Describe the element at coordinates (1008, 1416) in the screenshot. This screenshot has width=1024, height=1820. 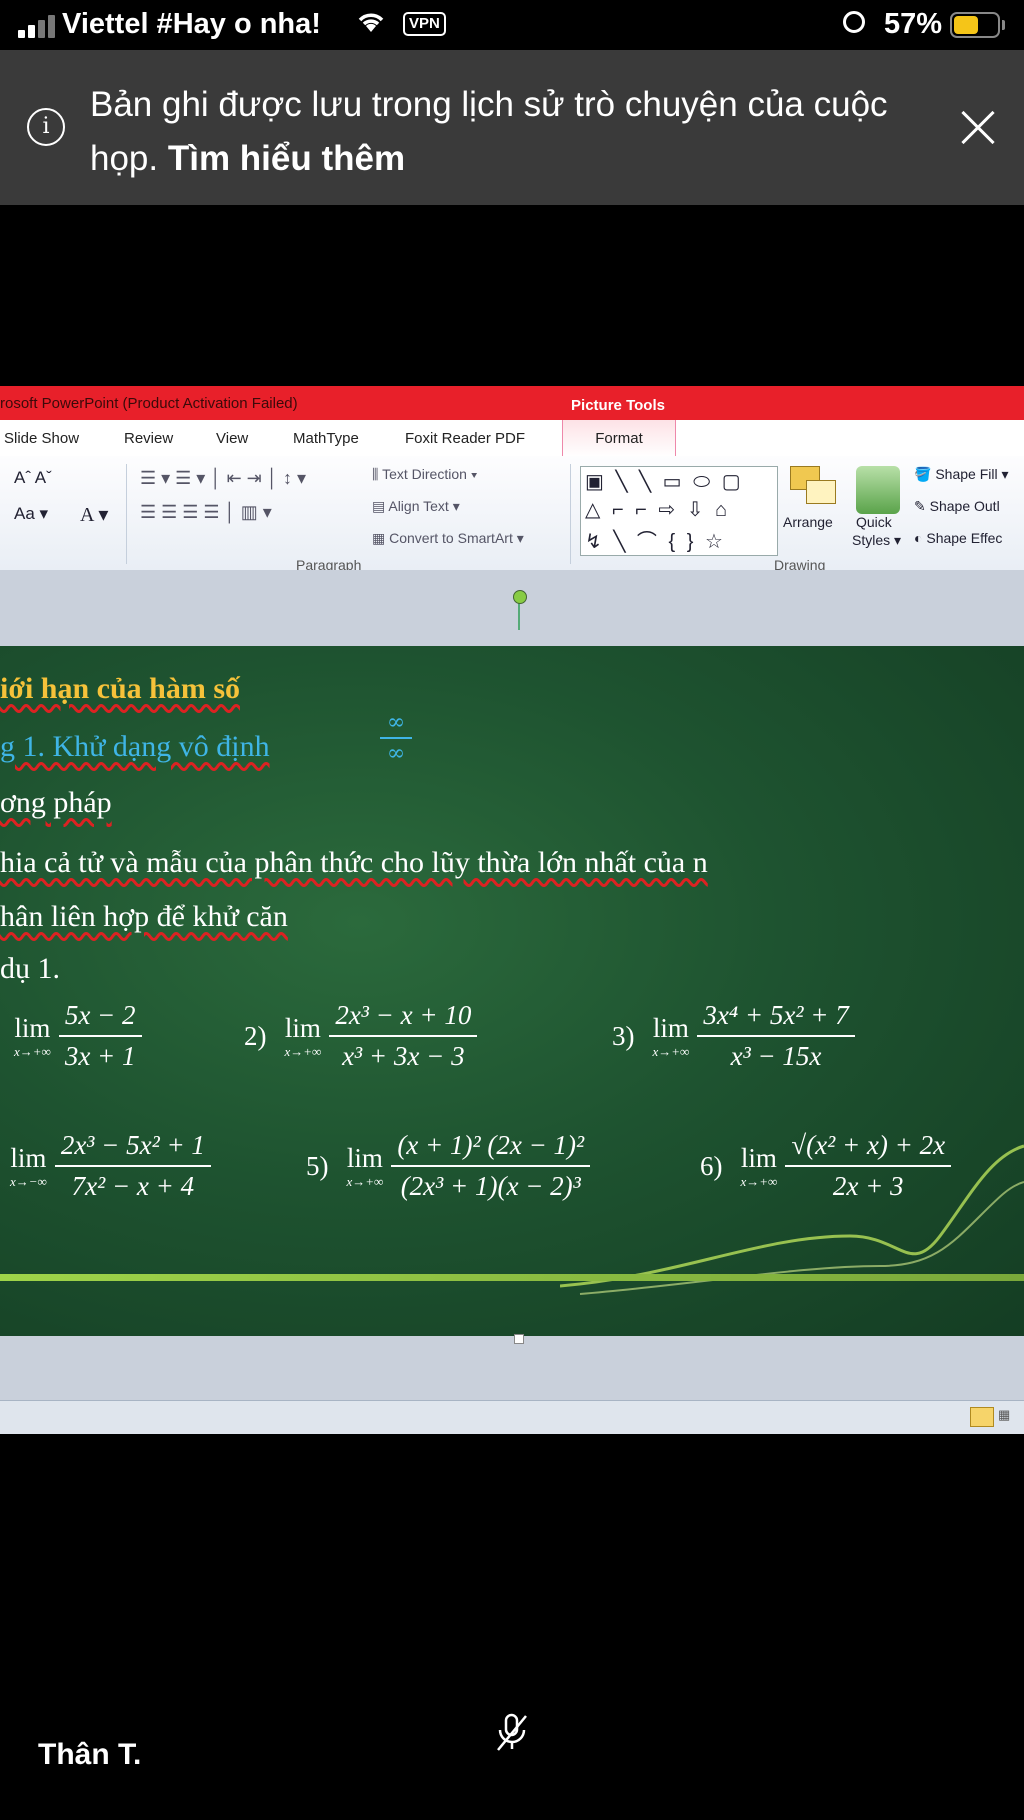
I see `slide-sorter-icon: ▦` at that location.